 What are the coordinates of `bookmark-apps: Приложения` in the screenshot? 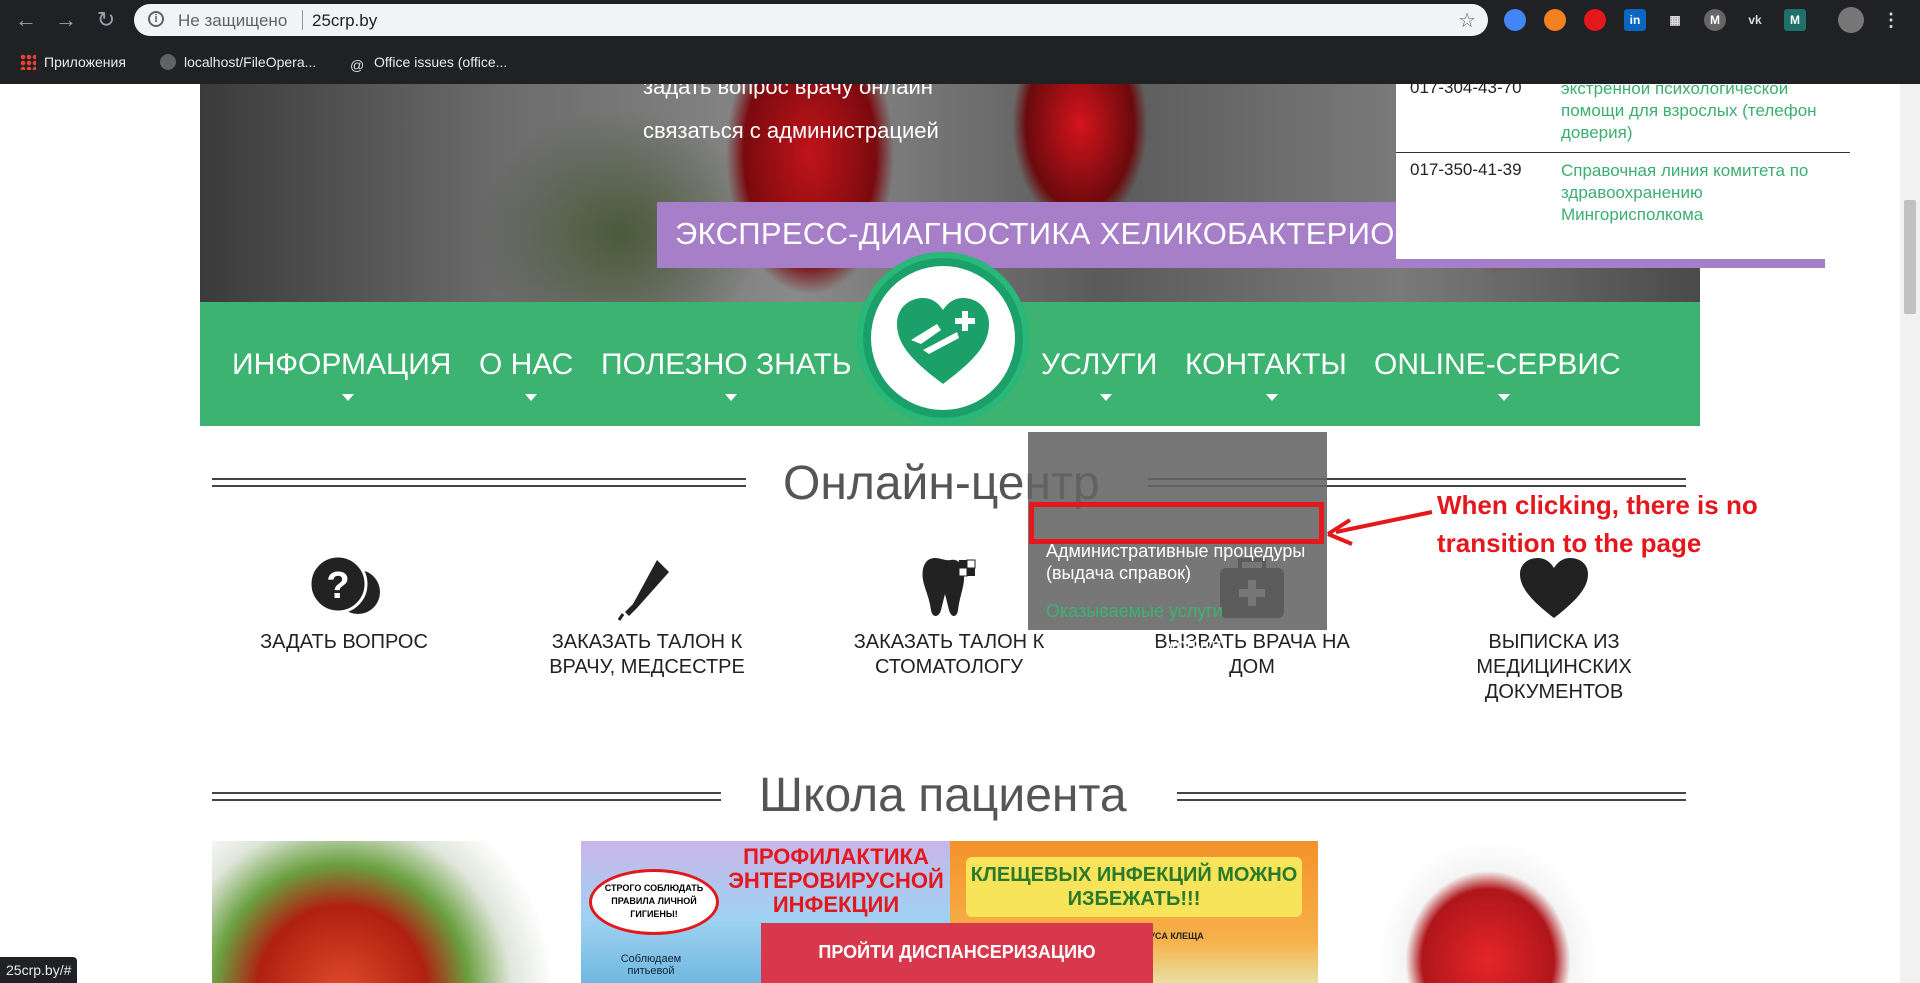 It's located at (73, 62).